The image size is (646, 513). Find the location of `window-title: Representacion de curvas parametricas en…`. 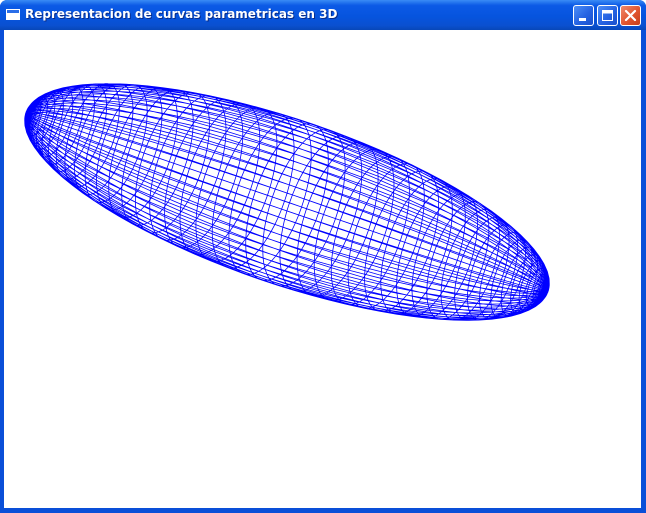

window-title: Representacion de curvas parametricas en… is located at coordinates (181, 14).